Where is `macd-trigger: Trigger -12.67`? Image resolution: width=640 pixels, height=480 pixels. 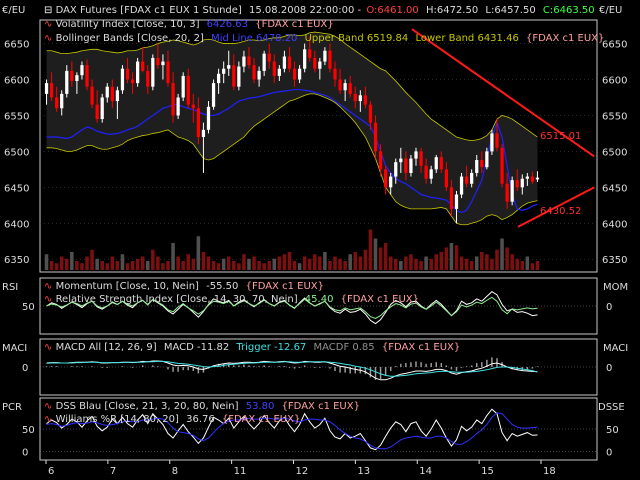 macd-trigger: Trigger -12.67 is located at coordinates (270, 347).